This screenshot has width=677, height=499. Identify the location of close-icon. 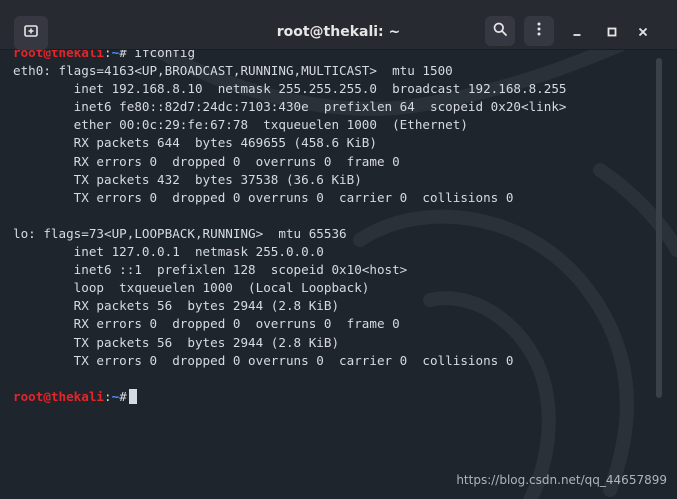
(643, 32).